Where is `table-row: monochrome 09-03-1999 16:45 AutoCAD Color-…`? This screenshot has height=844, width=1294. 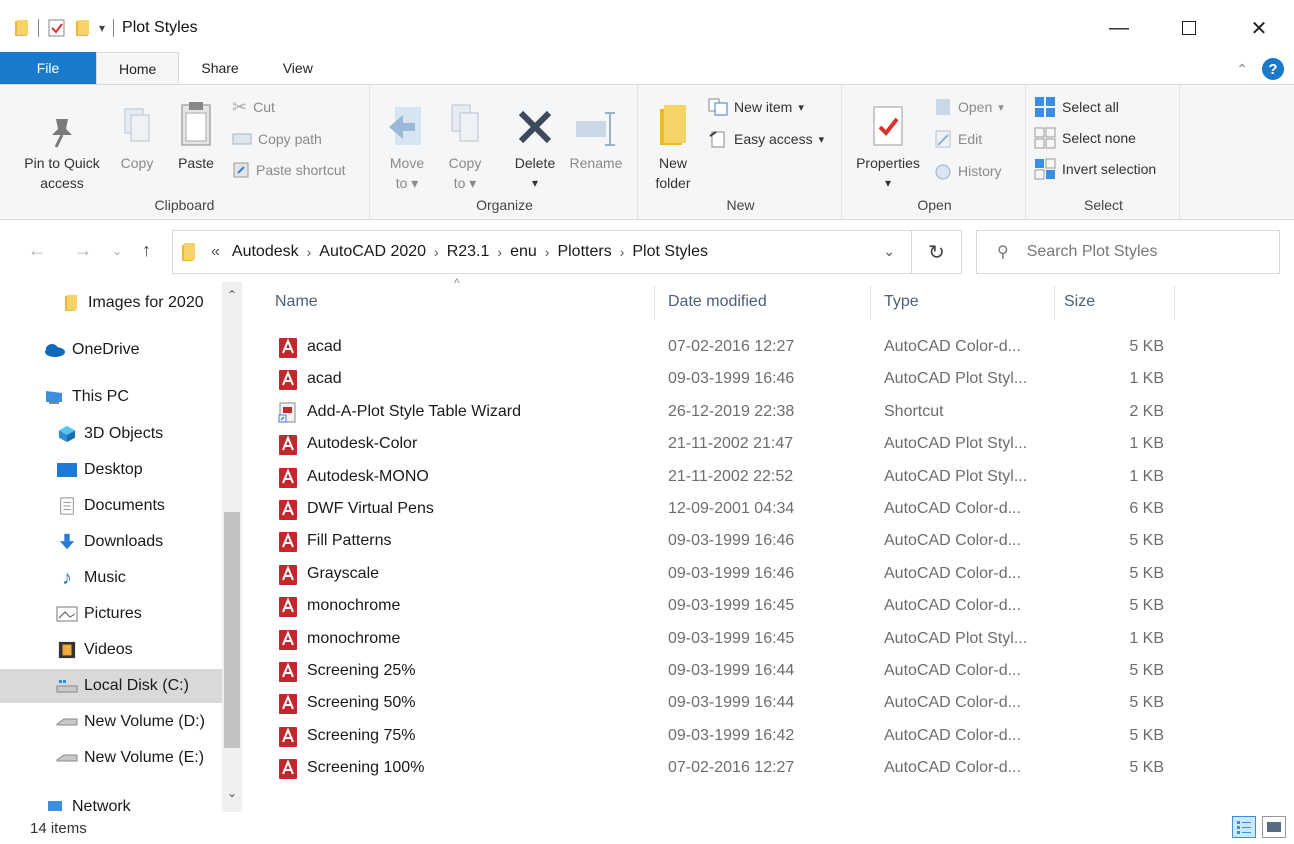
table-row: monochrome 09-03-1999 16:45 AutoCAD Color-… is located at coordinates (762, 607).